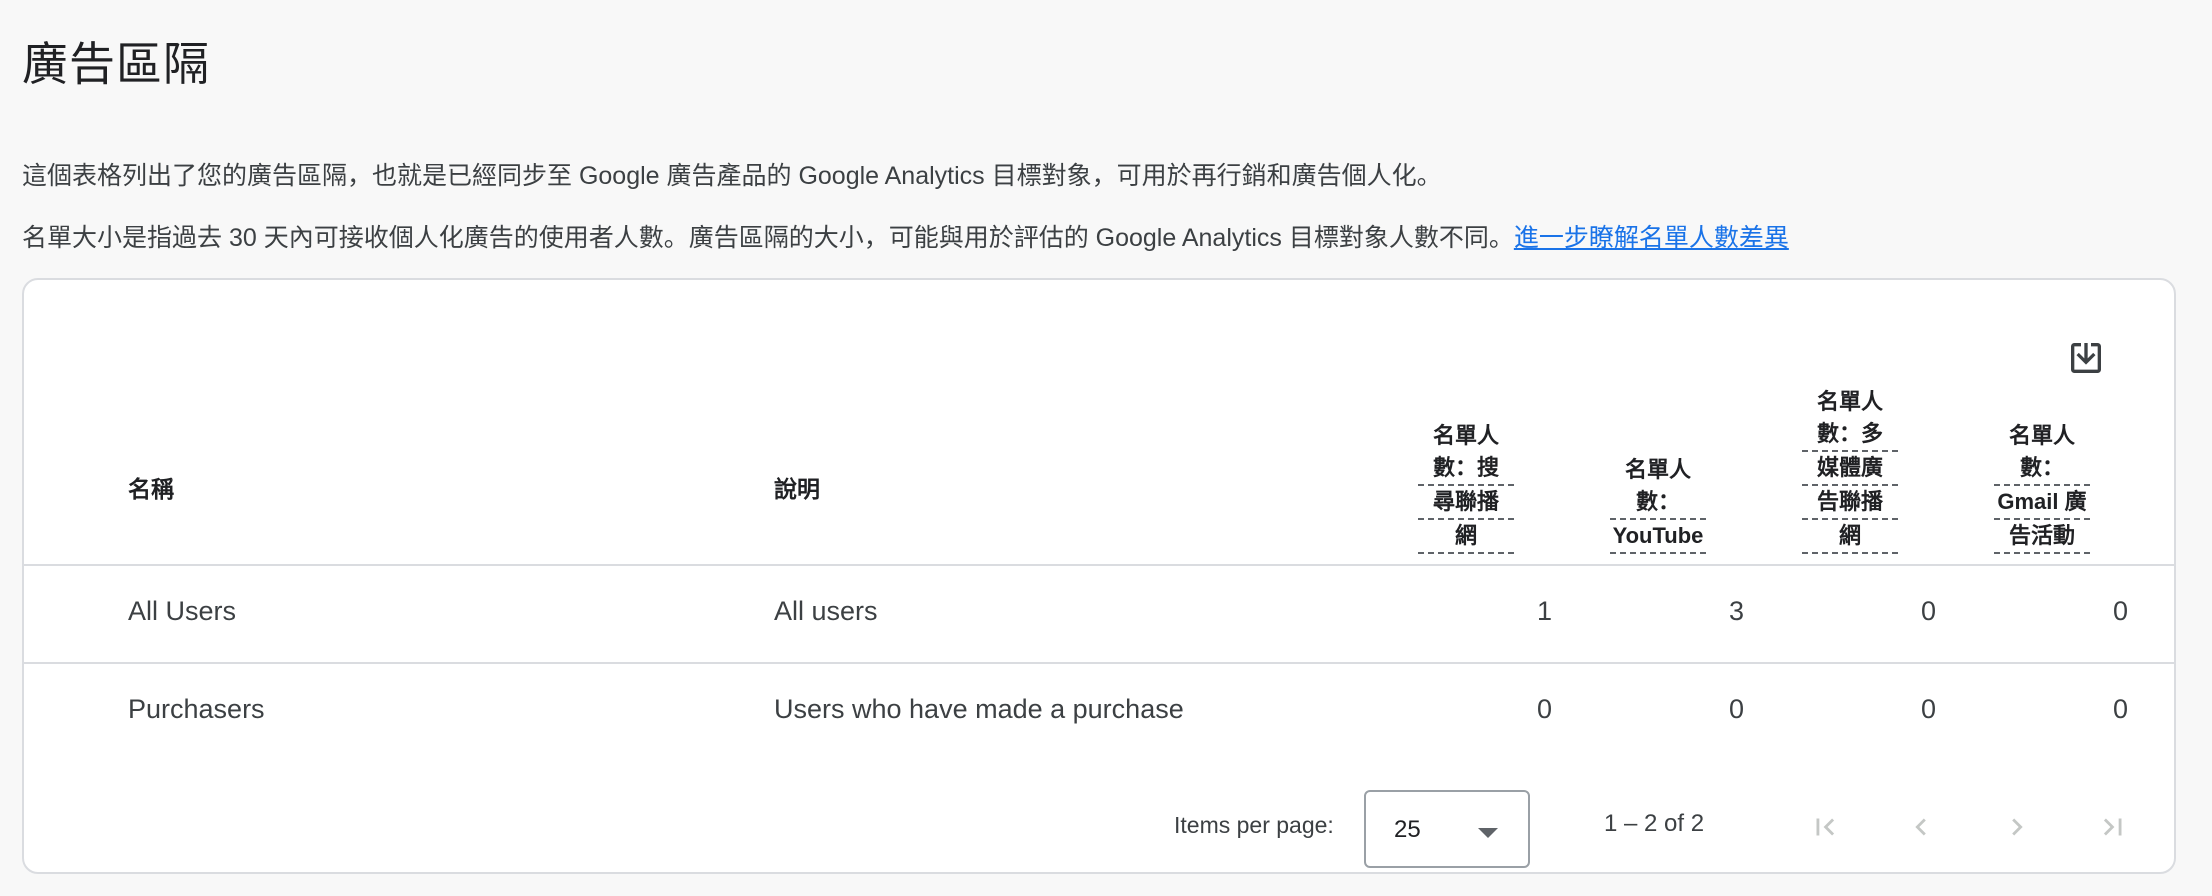 The height and width of the screenshot is (896, 2212). What do you see at coordinates (1544, 709) in the screenshot?
I see `search-network-count: 0` at bounding box center [1544, 709].